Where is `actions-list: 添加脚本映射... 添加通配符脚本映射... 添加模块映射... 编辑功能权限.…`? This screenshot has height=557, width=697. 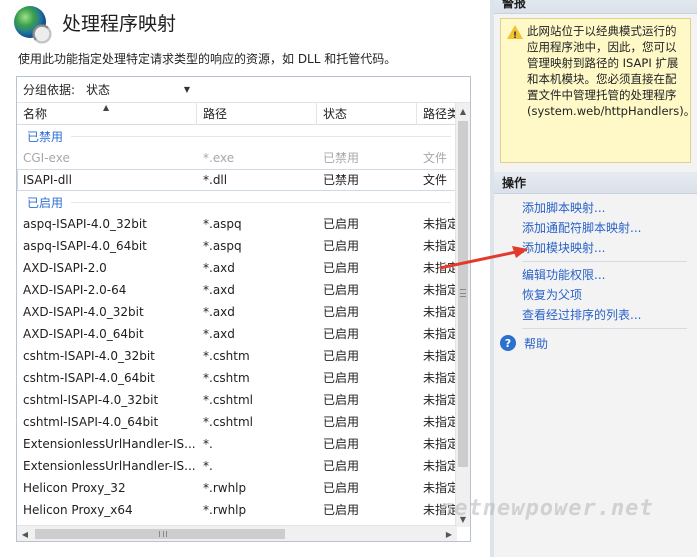
actions-list: 添加脚本映射... 添加通配符脚本映射... 添加模块映射... 编辑功能权限.… is located at coordinates (595, 276).